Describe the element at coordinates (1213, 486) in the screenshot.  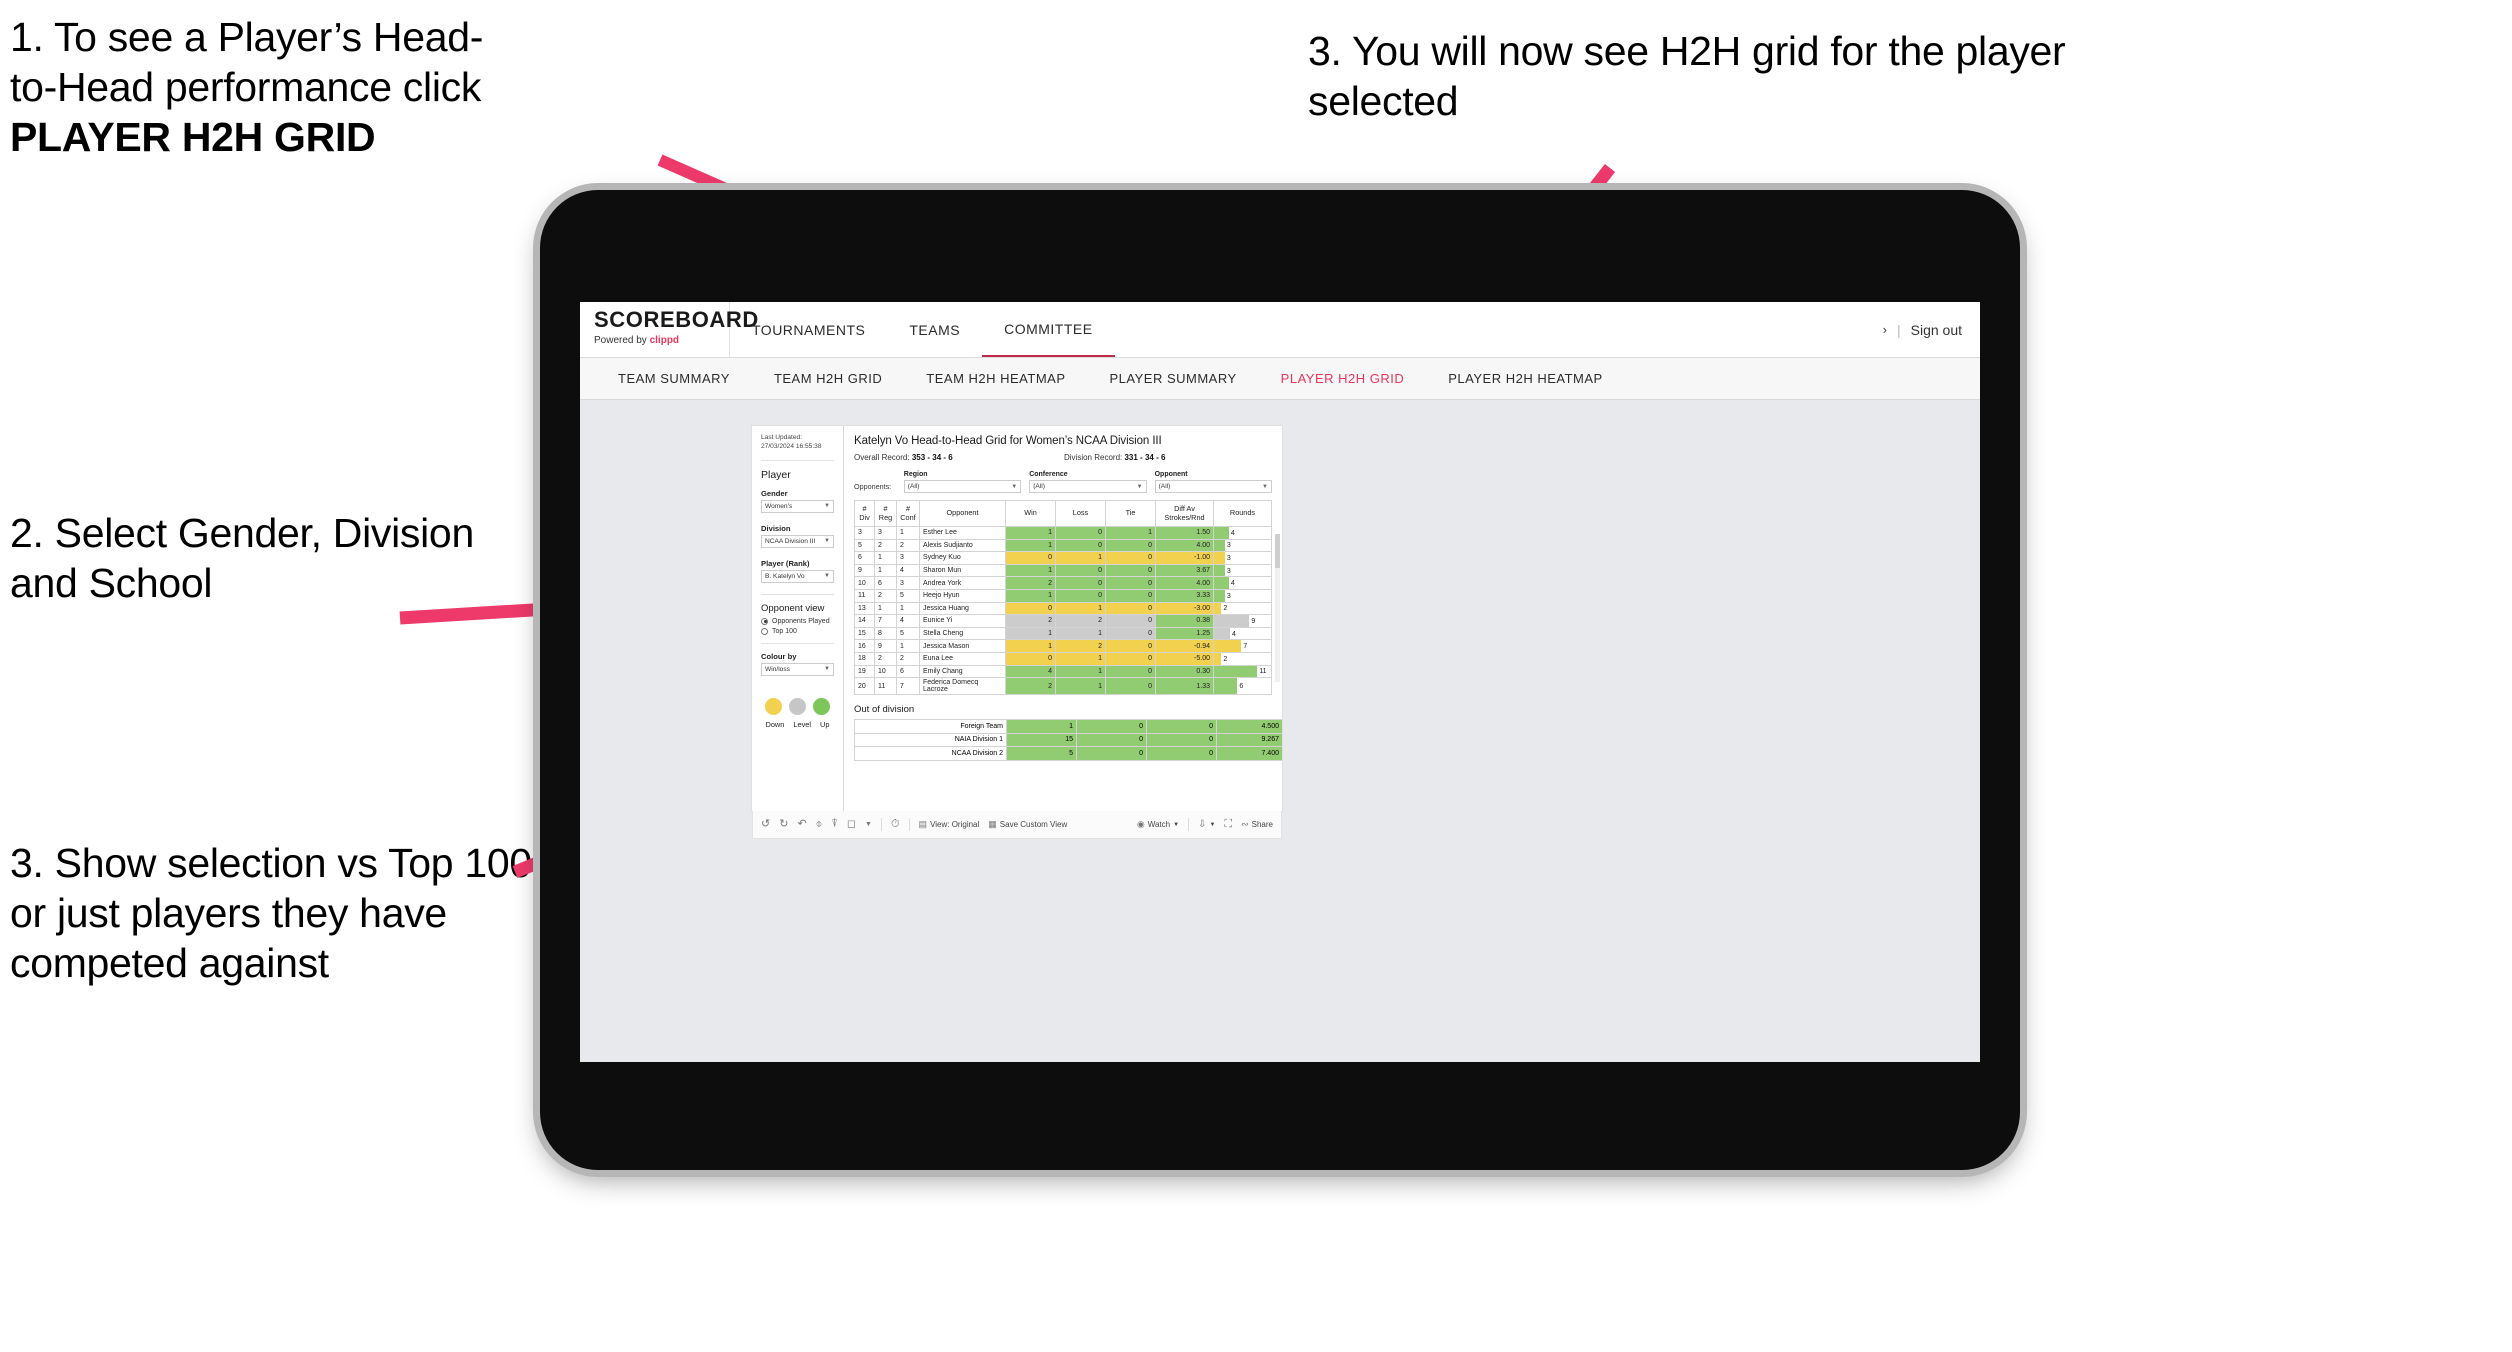
I see `filter-opponent-select: (All) ▼` at that location.